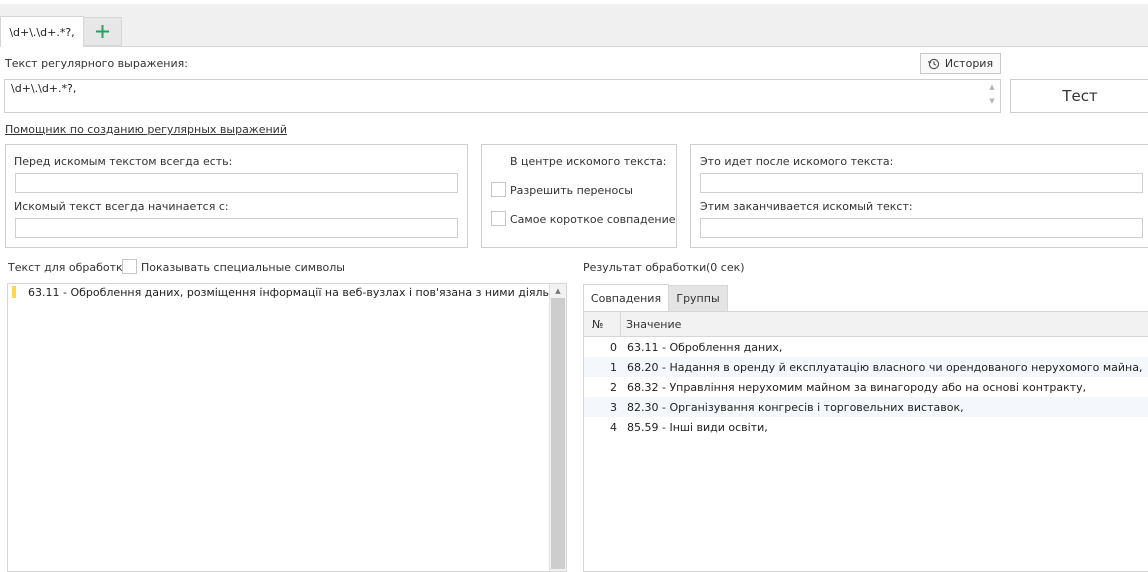 This screenshot has width=1148, height=572. What do you see at coordinates (921, 228) in the screenshot?
I see `ends-with-input` at bounding box center [921, 228].